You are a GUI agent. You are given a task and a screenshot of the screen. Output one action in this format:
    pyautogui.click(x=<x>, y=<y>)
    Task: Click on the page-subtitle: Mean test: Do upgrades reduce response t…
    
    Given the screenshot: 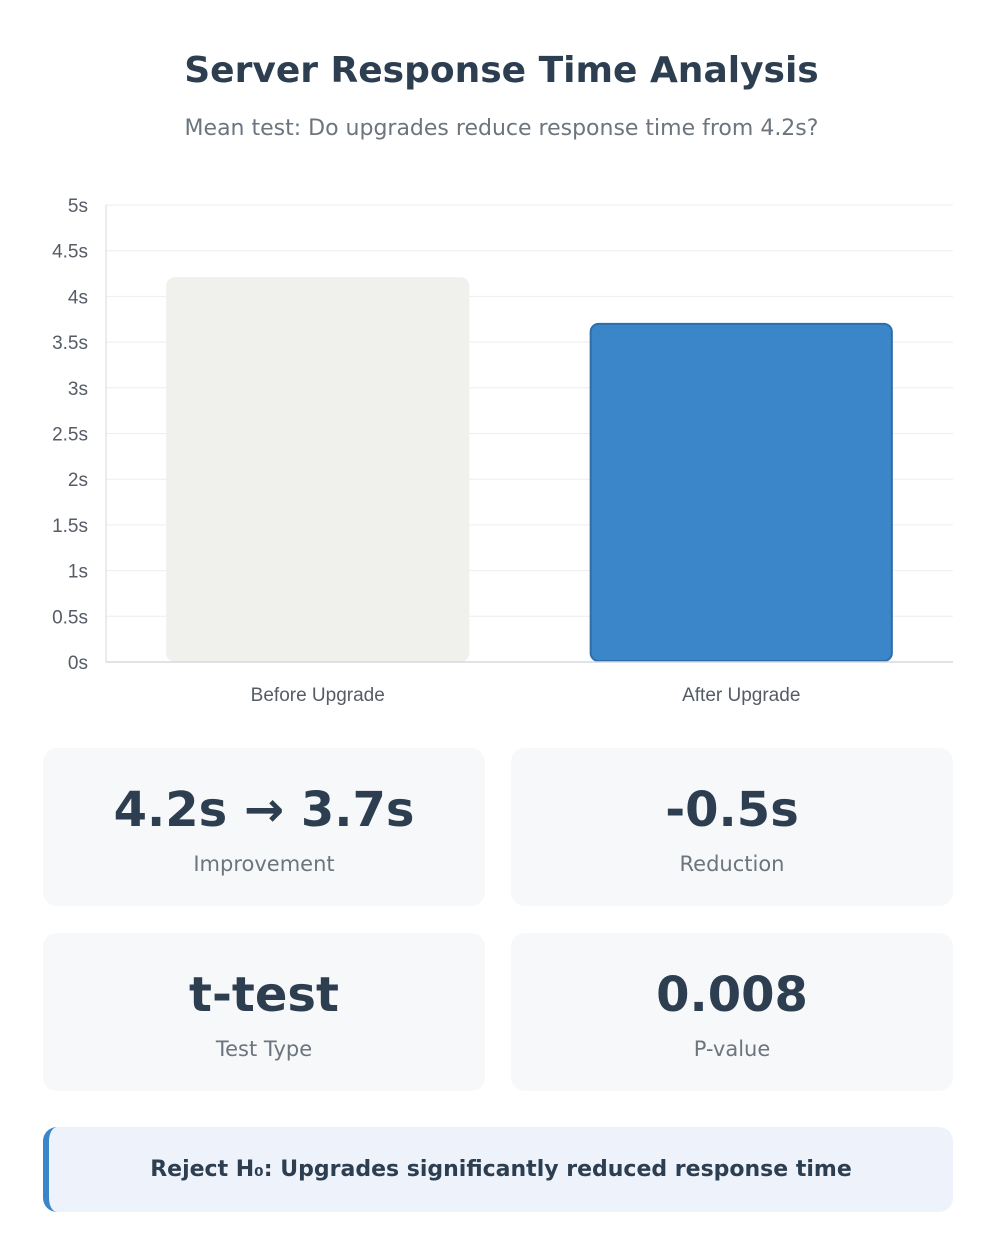 What is the action you would take?
    pyautogui.click(x=501, y=128)
    